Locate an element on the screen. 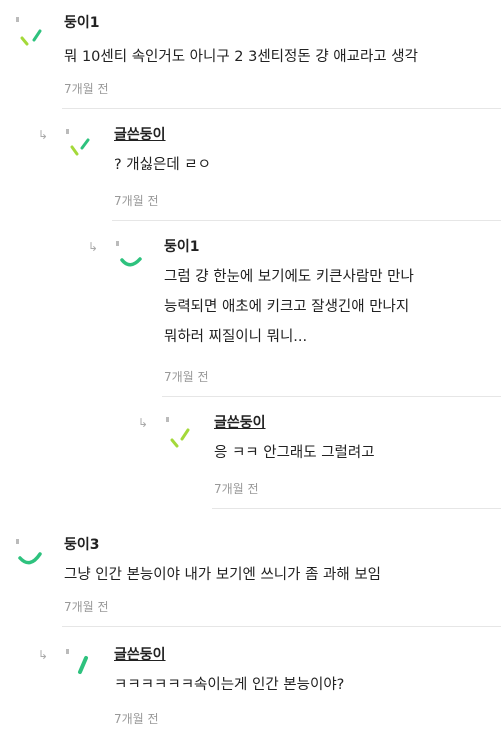  comment-body: 뭐 10센티 속인거도 아니구 2 3센티정돈 걍 애교라고 생각 is located at coordinates (241, 57).